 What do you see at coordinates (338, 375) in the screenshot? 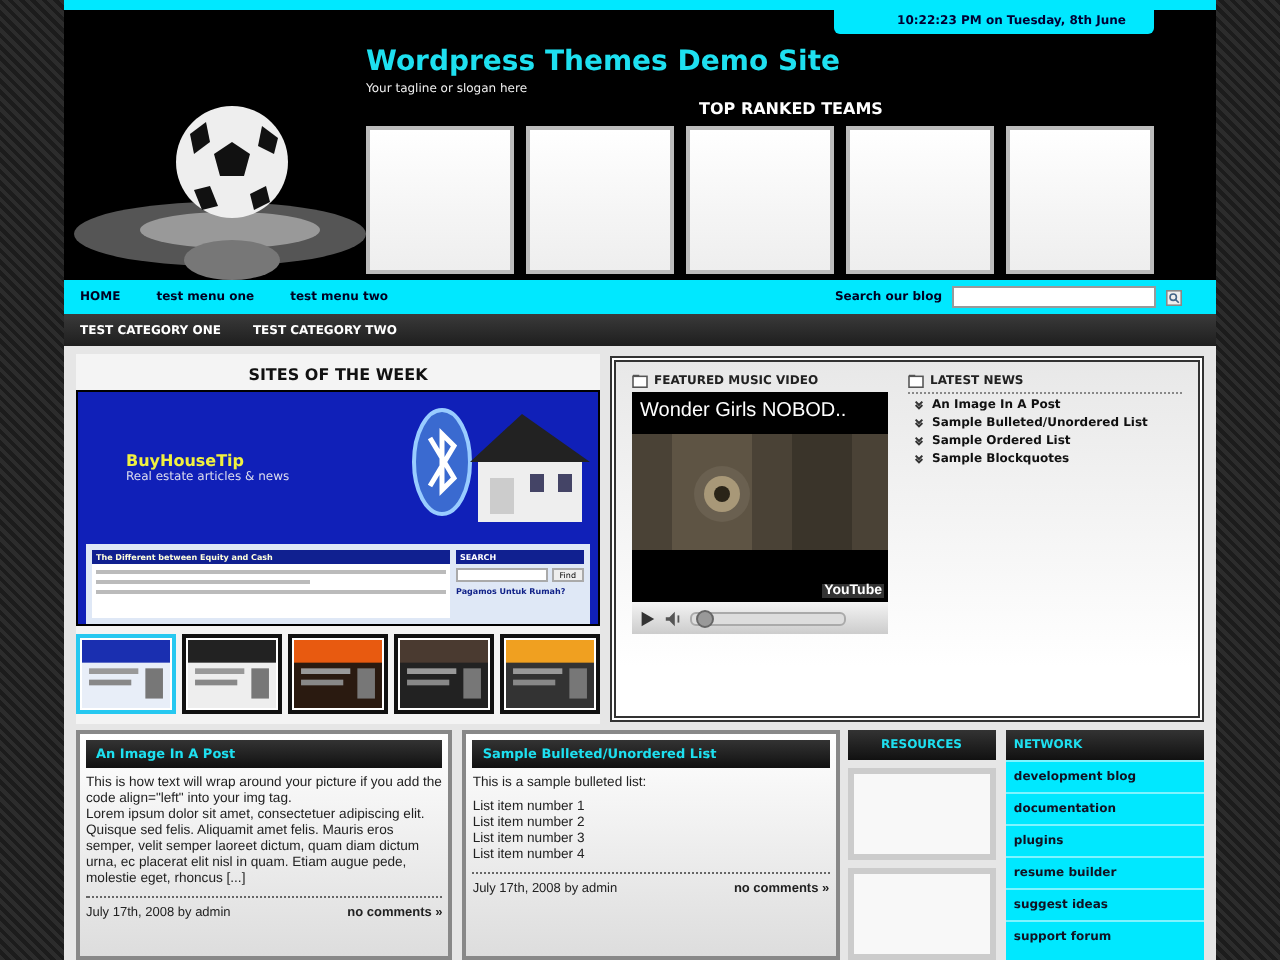
I see `section-heading: SITES OF THE WEEK` at bounding box center [338, 375].